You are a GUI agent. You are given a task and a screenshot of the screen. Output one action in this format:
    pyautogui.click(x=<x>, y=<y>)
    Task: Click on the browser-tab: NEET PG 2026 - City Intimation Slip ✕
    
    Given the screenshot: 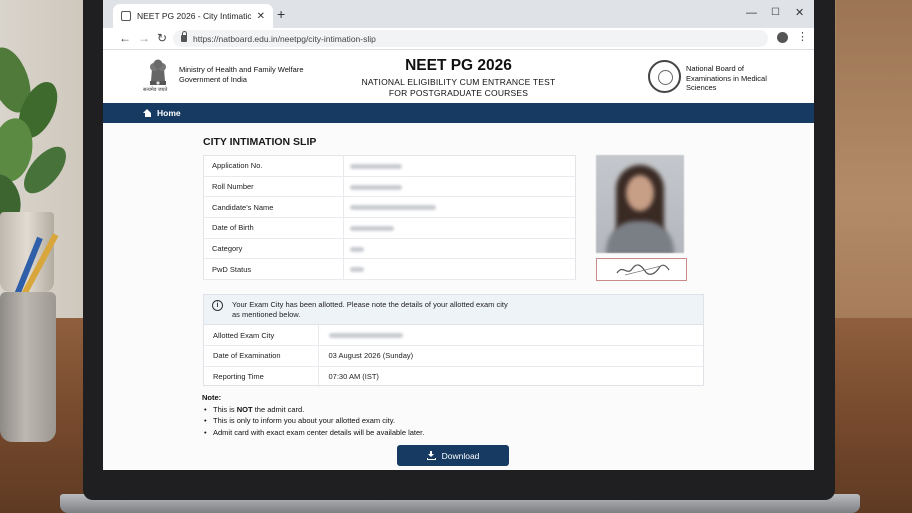 What is the action you would take?
    pyautogui.click(x=193, y=16)
    